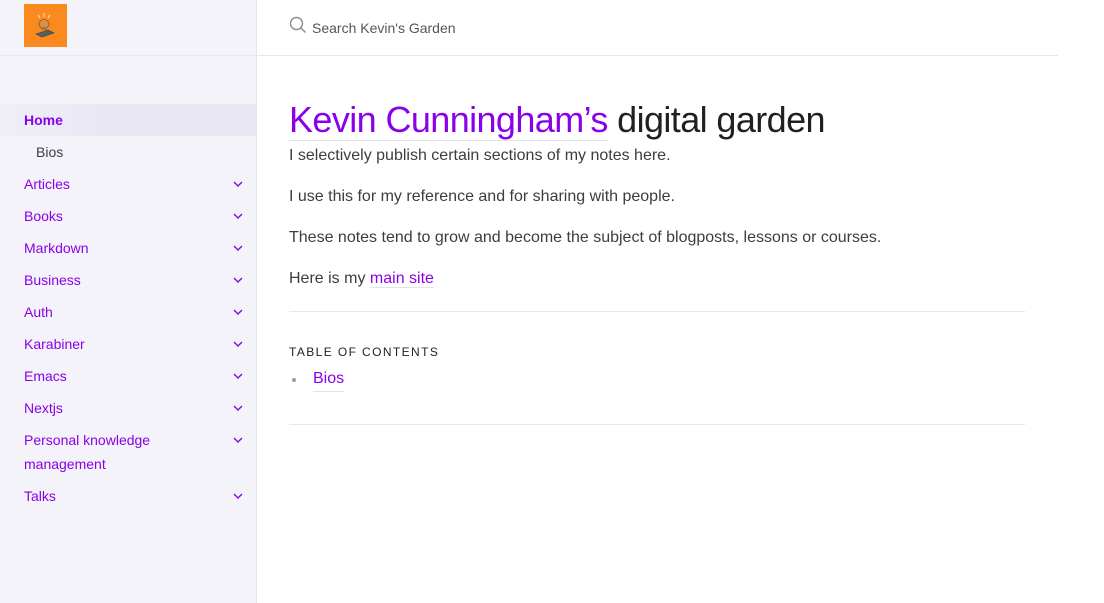 Image resolution: width=1104 pixels, height=603 pixels. Describe the element at coordinates (128, 408) in the screenshot. I see `sidebar-item-nextjs: Nextjs` at that location.